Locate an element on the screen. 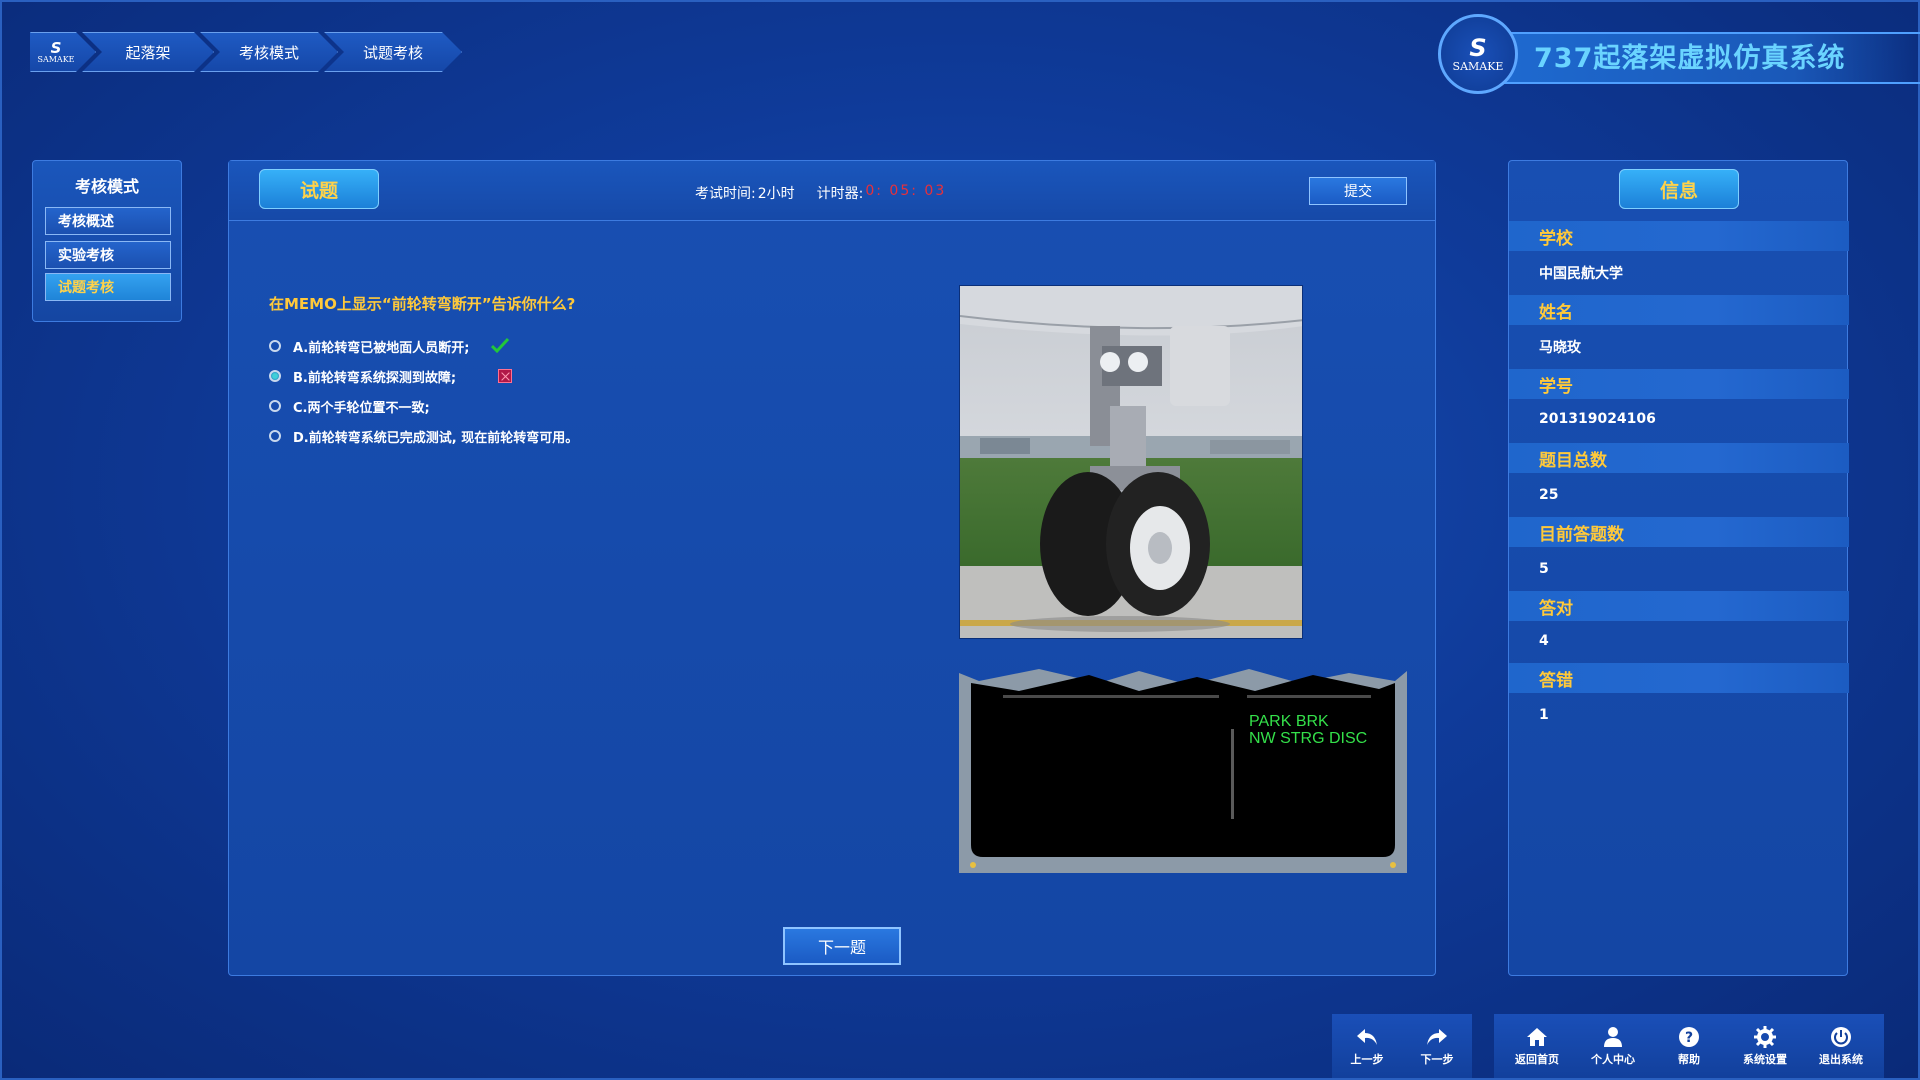 This screenshot has width=1920, height=1080. correct-check-icon is located at coordinates (500, 346).